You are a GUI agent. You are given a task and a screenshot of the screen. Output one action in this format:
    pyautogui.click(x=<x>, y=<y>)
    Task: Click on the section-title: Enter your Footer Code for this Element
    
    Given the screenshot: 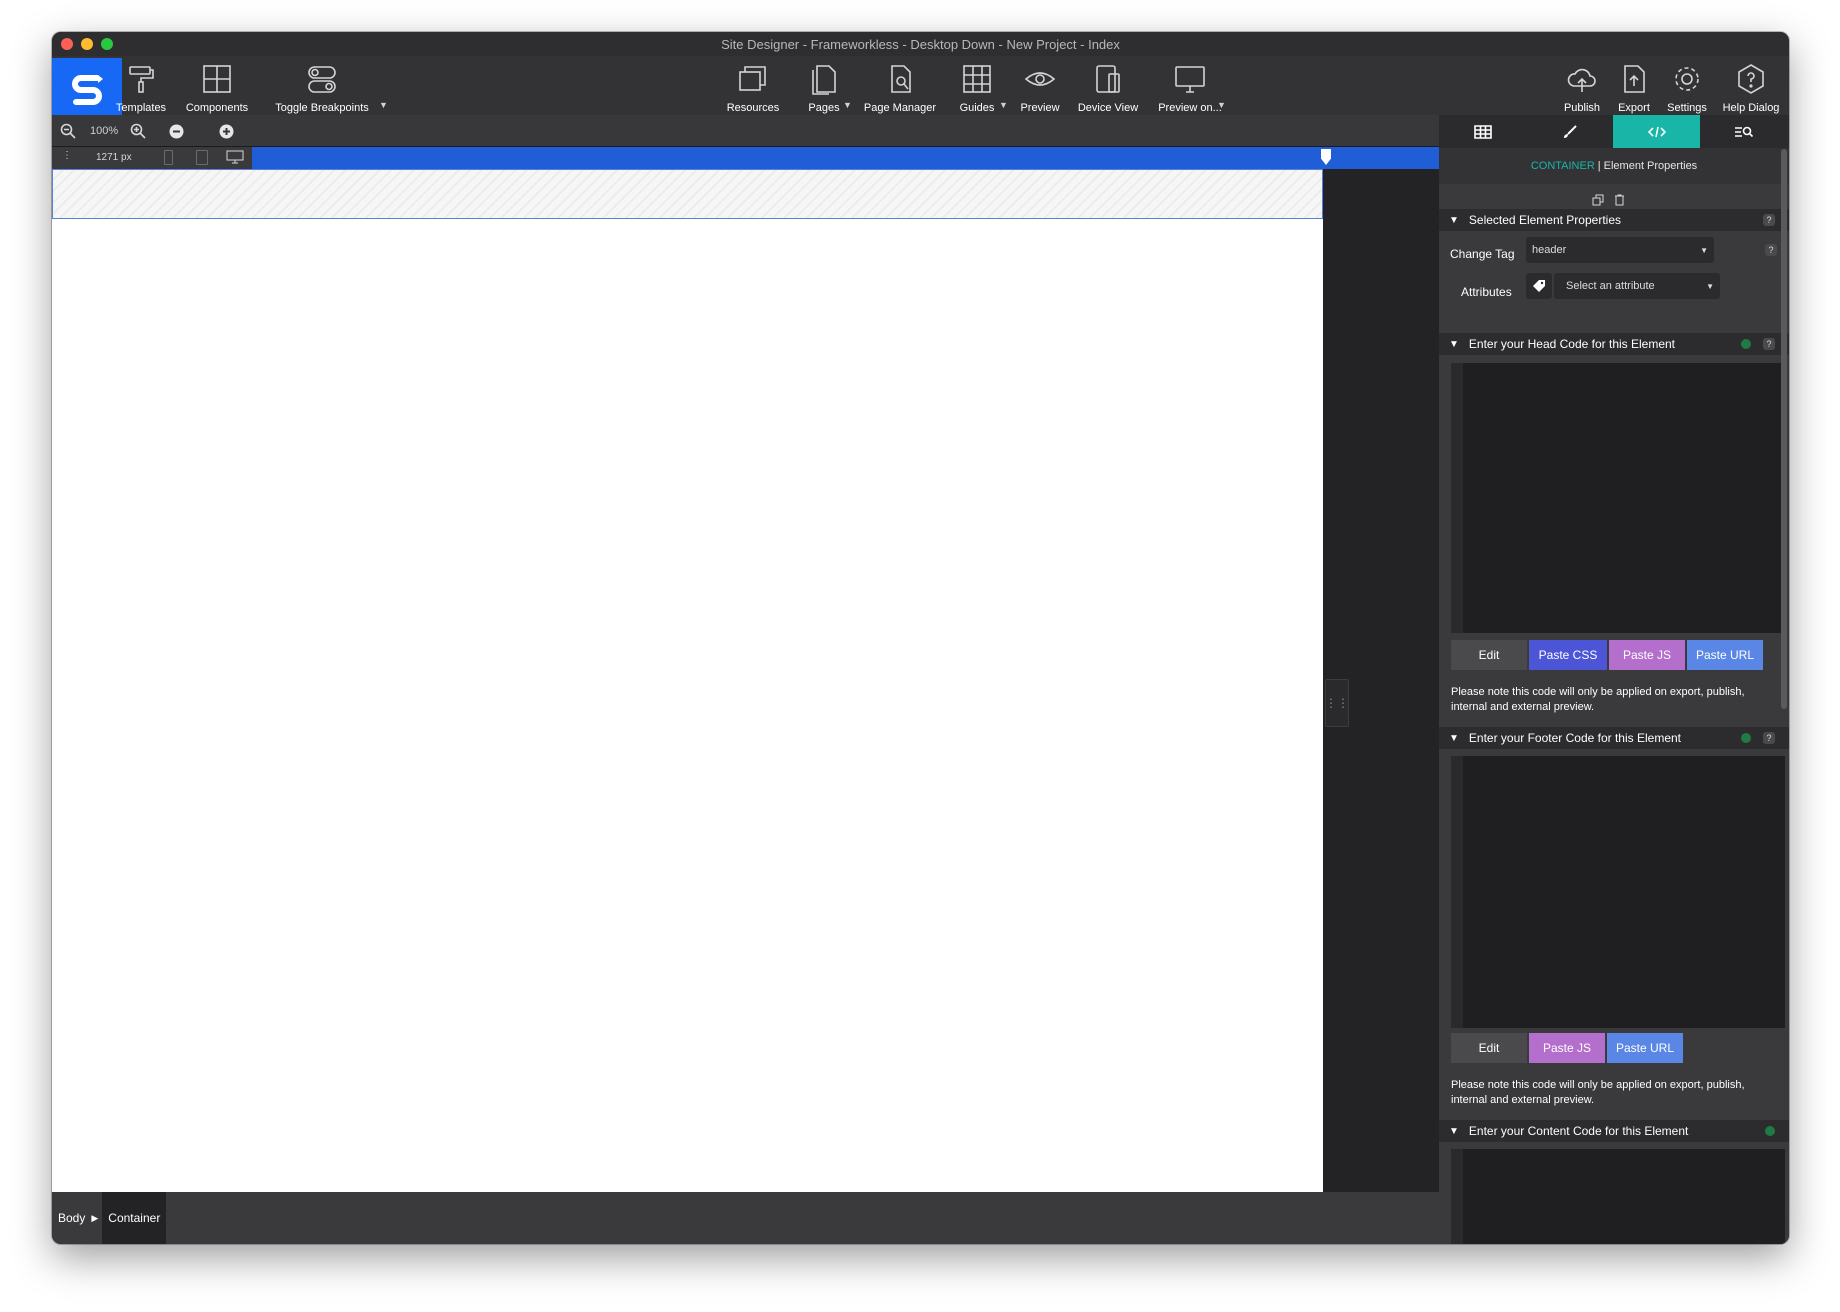 What is the action you would take?
    pyautogui.click(x=1575, y=738)
    